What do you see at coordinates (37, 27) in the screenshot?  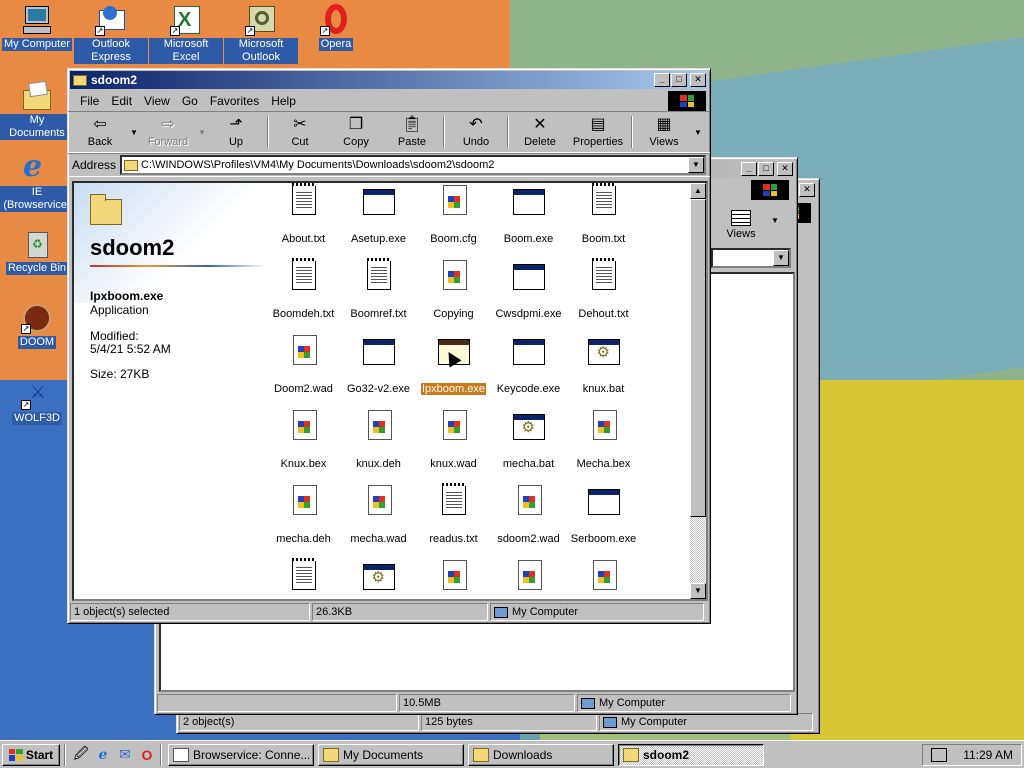 I see `desktop-icon-my-computer: My Computer` at bounding box center [37, 27].